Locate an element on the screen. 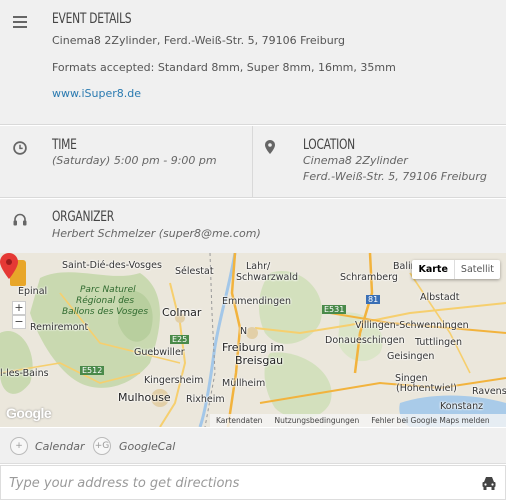 This screenshot has height=500, width=508. map-label: Müllheim is located at coordinates (244, 383).